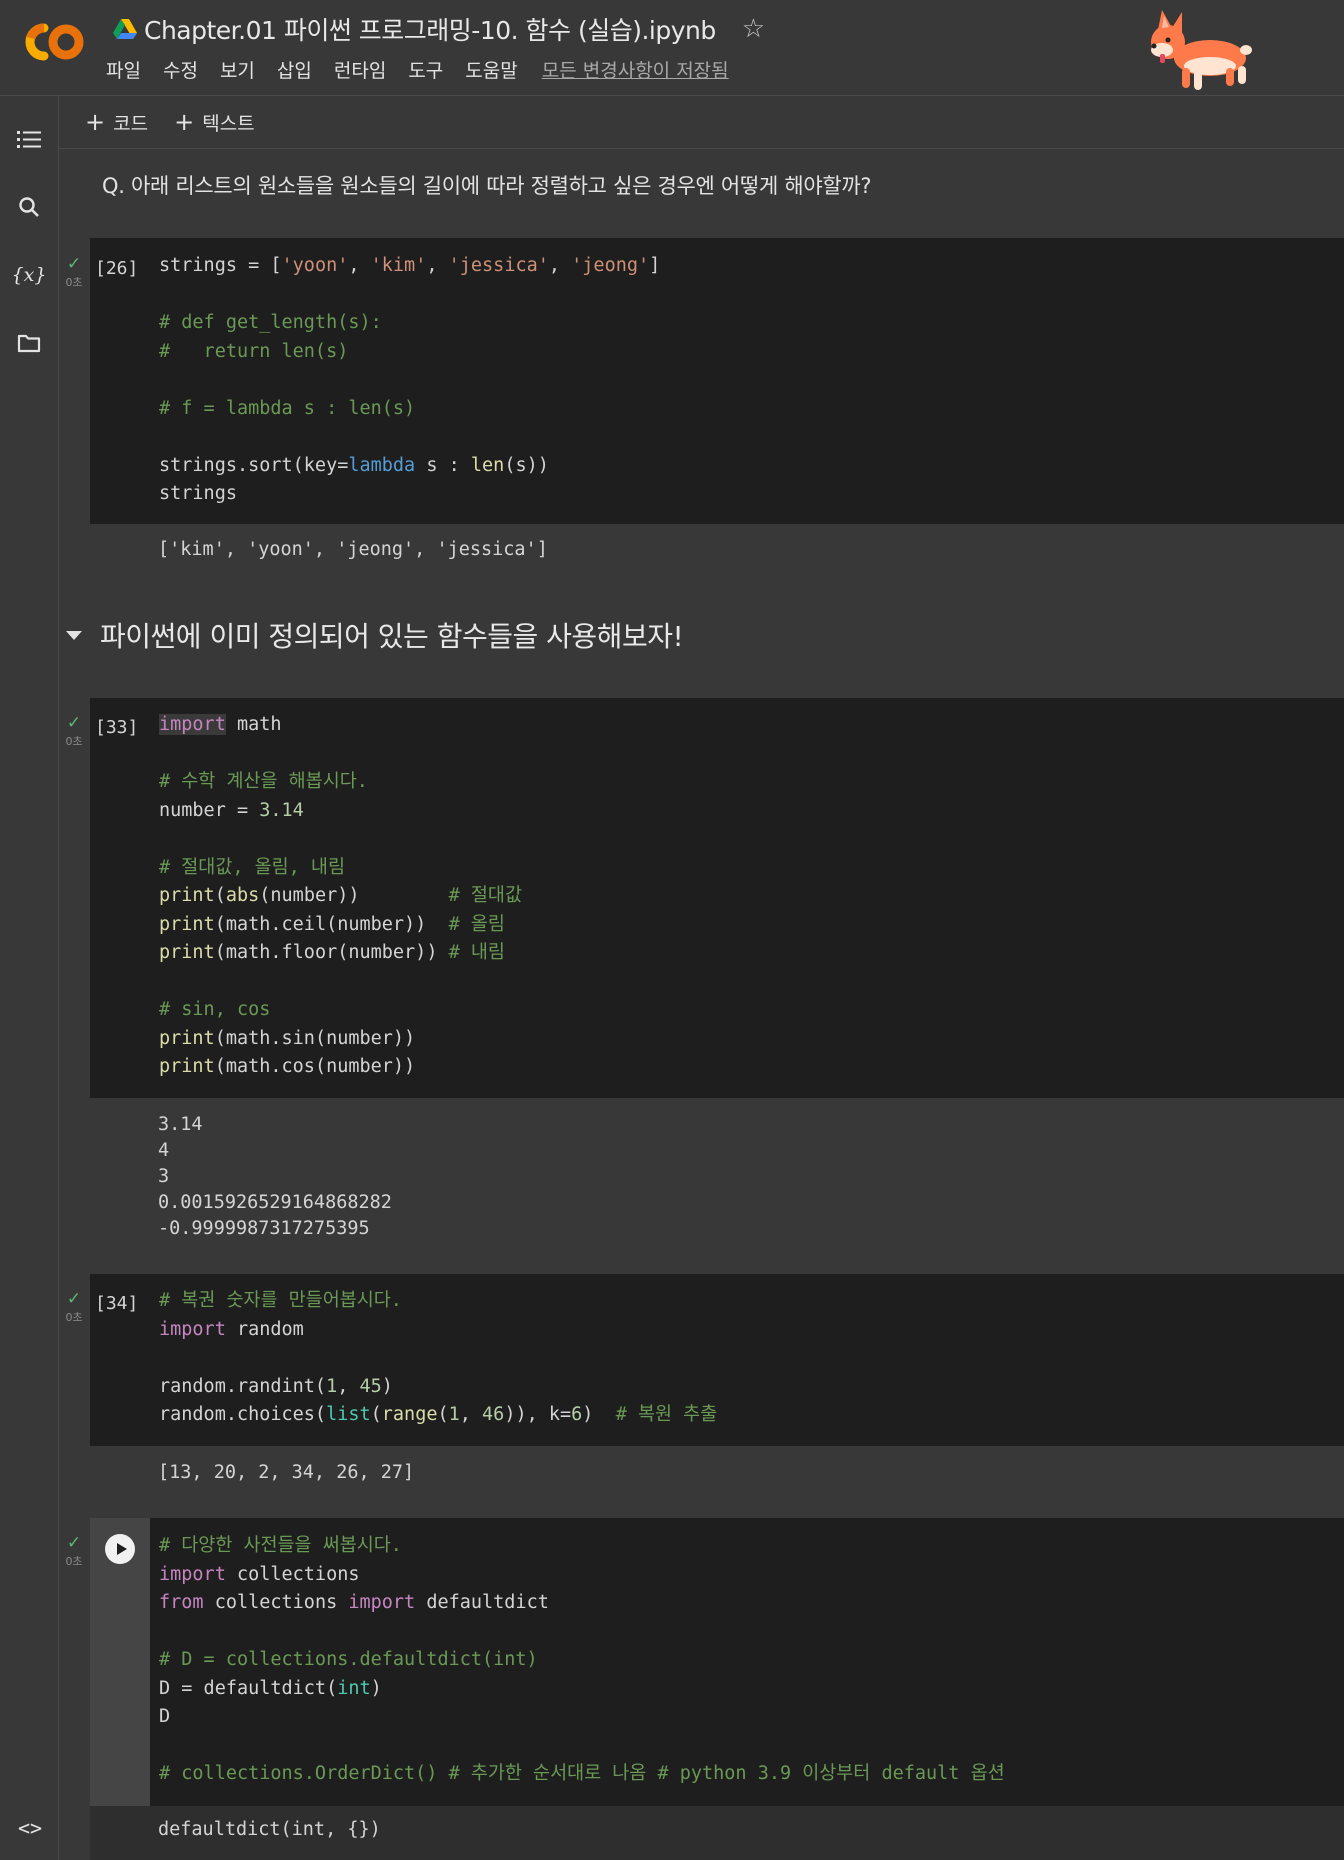 The width and height of the screenshot is (1344, 1860). I want to click on variables-icon: {x}, so click(29, 275).